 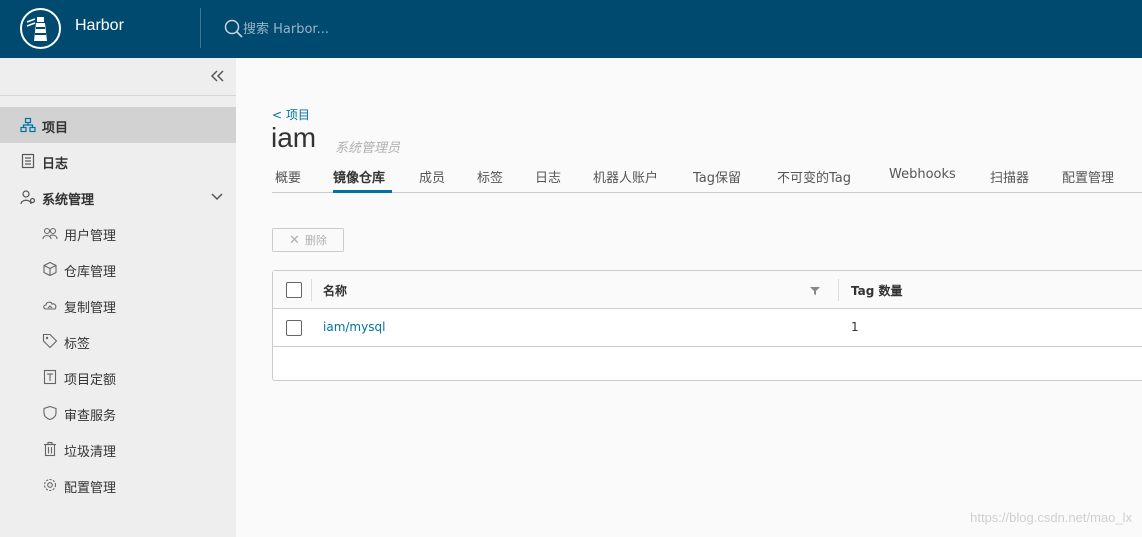 What do you see at coordinates (118, 449) in the screenshot?
I see `sidebar-item-gc: 垃圾清理` at bounding box center [118, 449].